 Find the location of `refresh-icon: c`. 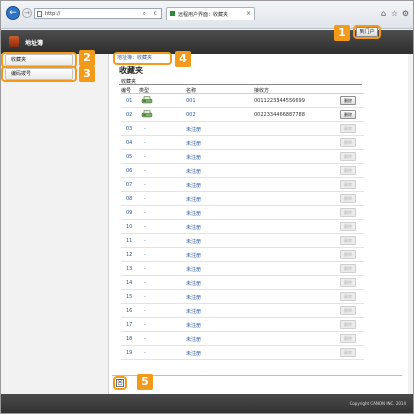

refresh-icon: c is located at coordinates (155, 13).